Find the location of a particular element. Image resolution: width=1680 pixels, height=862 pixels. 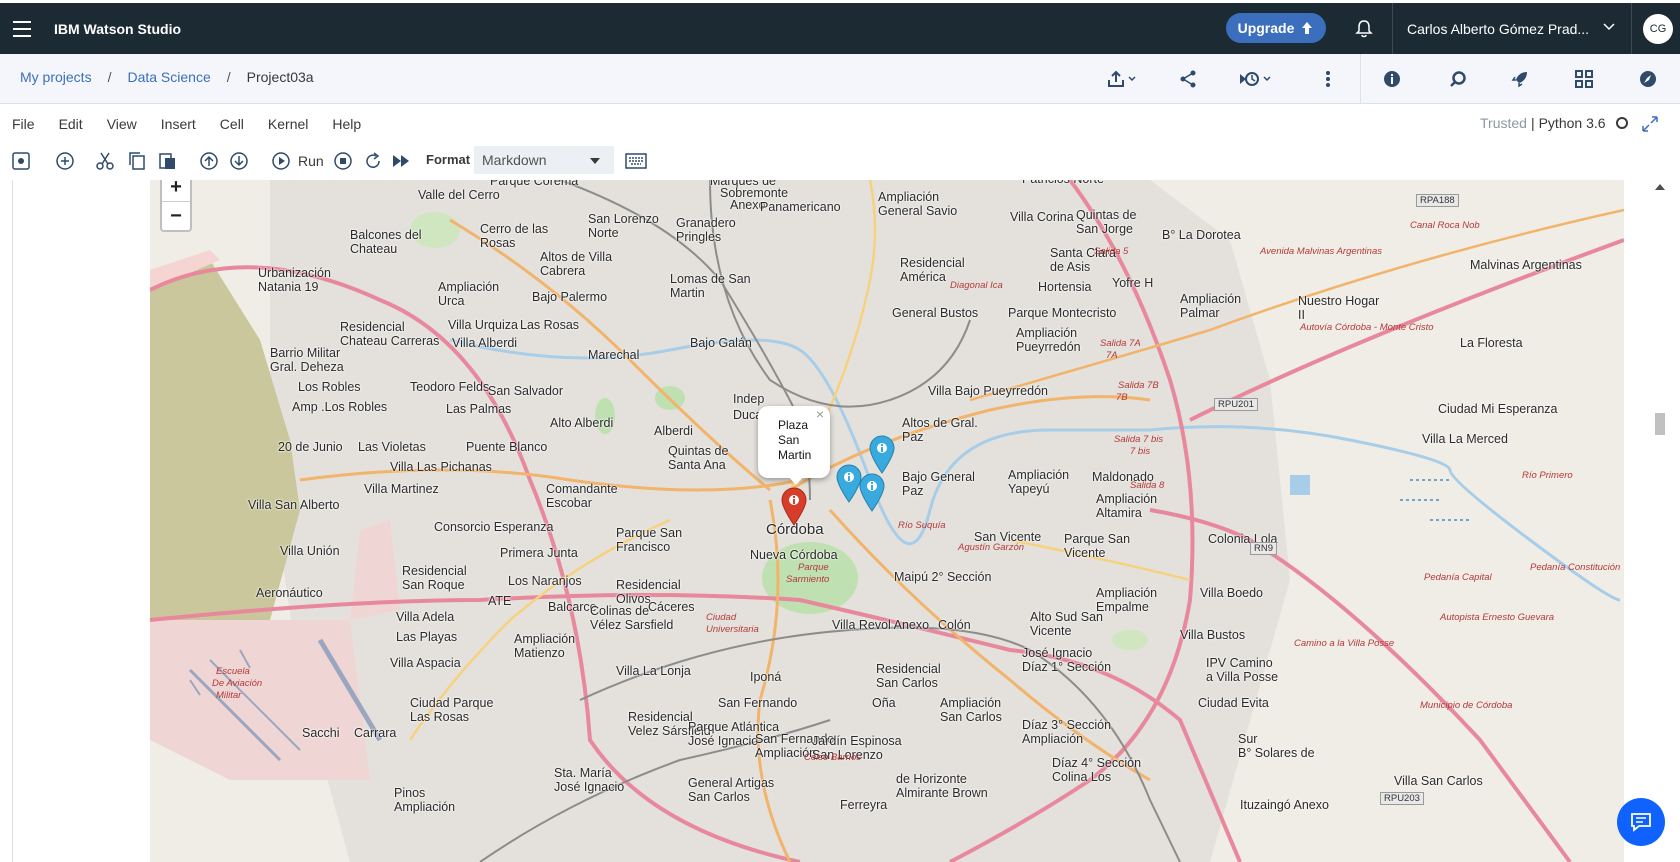

map-place-label: Altamira is located at coordinates (1119, 513).